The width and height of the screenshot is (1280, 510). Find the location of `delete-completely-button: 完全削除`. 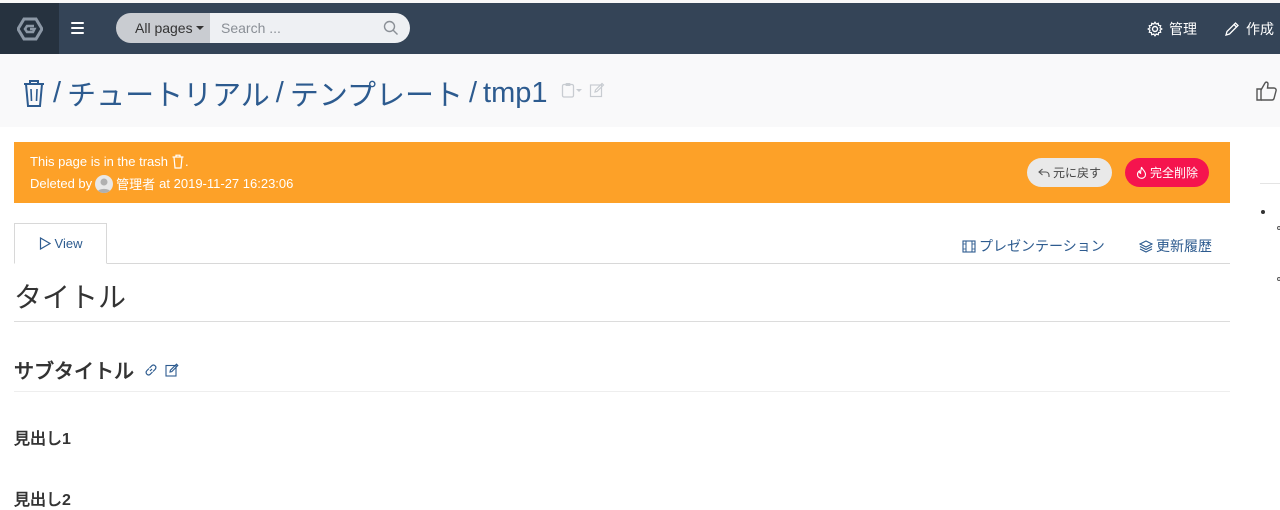

delete-completely-button: 完全削除 is located at coordinates (1167, 172).